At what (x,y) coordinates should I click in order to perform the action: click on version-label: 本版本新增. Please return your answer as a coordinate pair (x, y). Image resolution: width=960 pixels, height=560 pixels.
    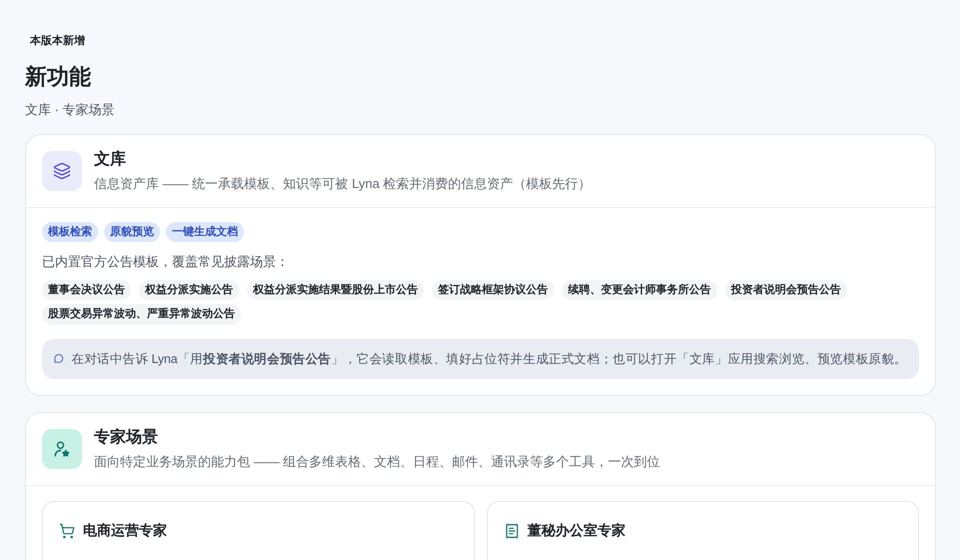
    Looking at the image, I should click on (57, 41).